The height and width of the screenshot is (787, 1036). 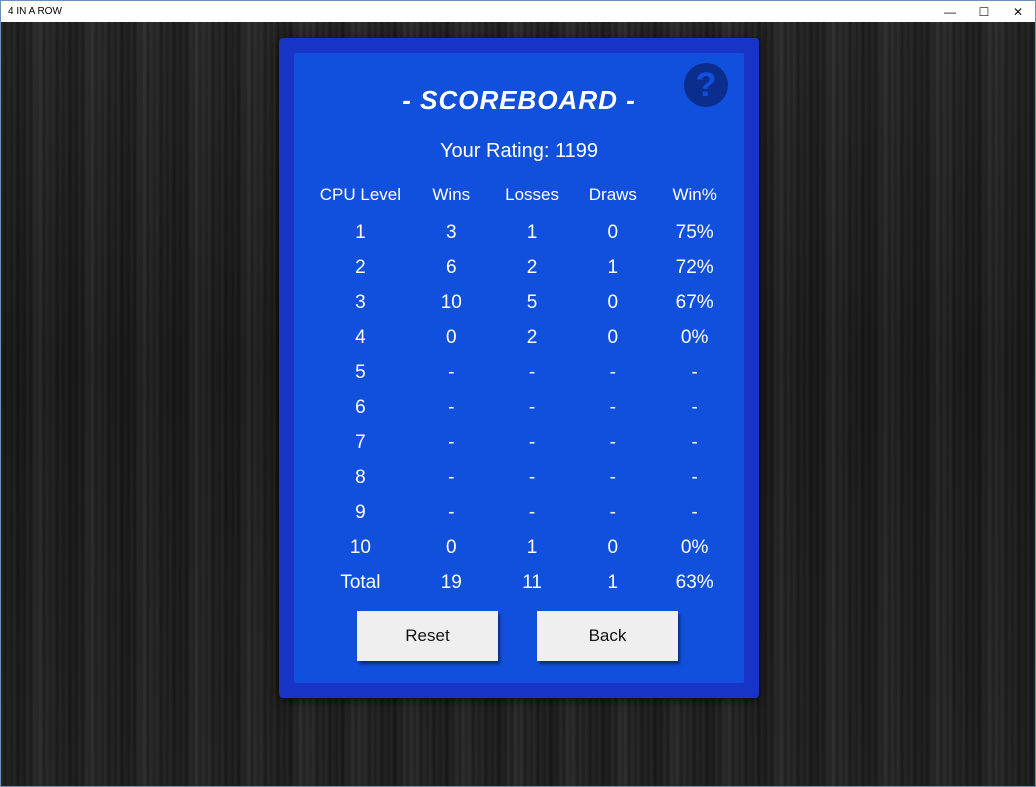 I want to click on close-button: ✕, so click(x=1018, y=11).